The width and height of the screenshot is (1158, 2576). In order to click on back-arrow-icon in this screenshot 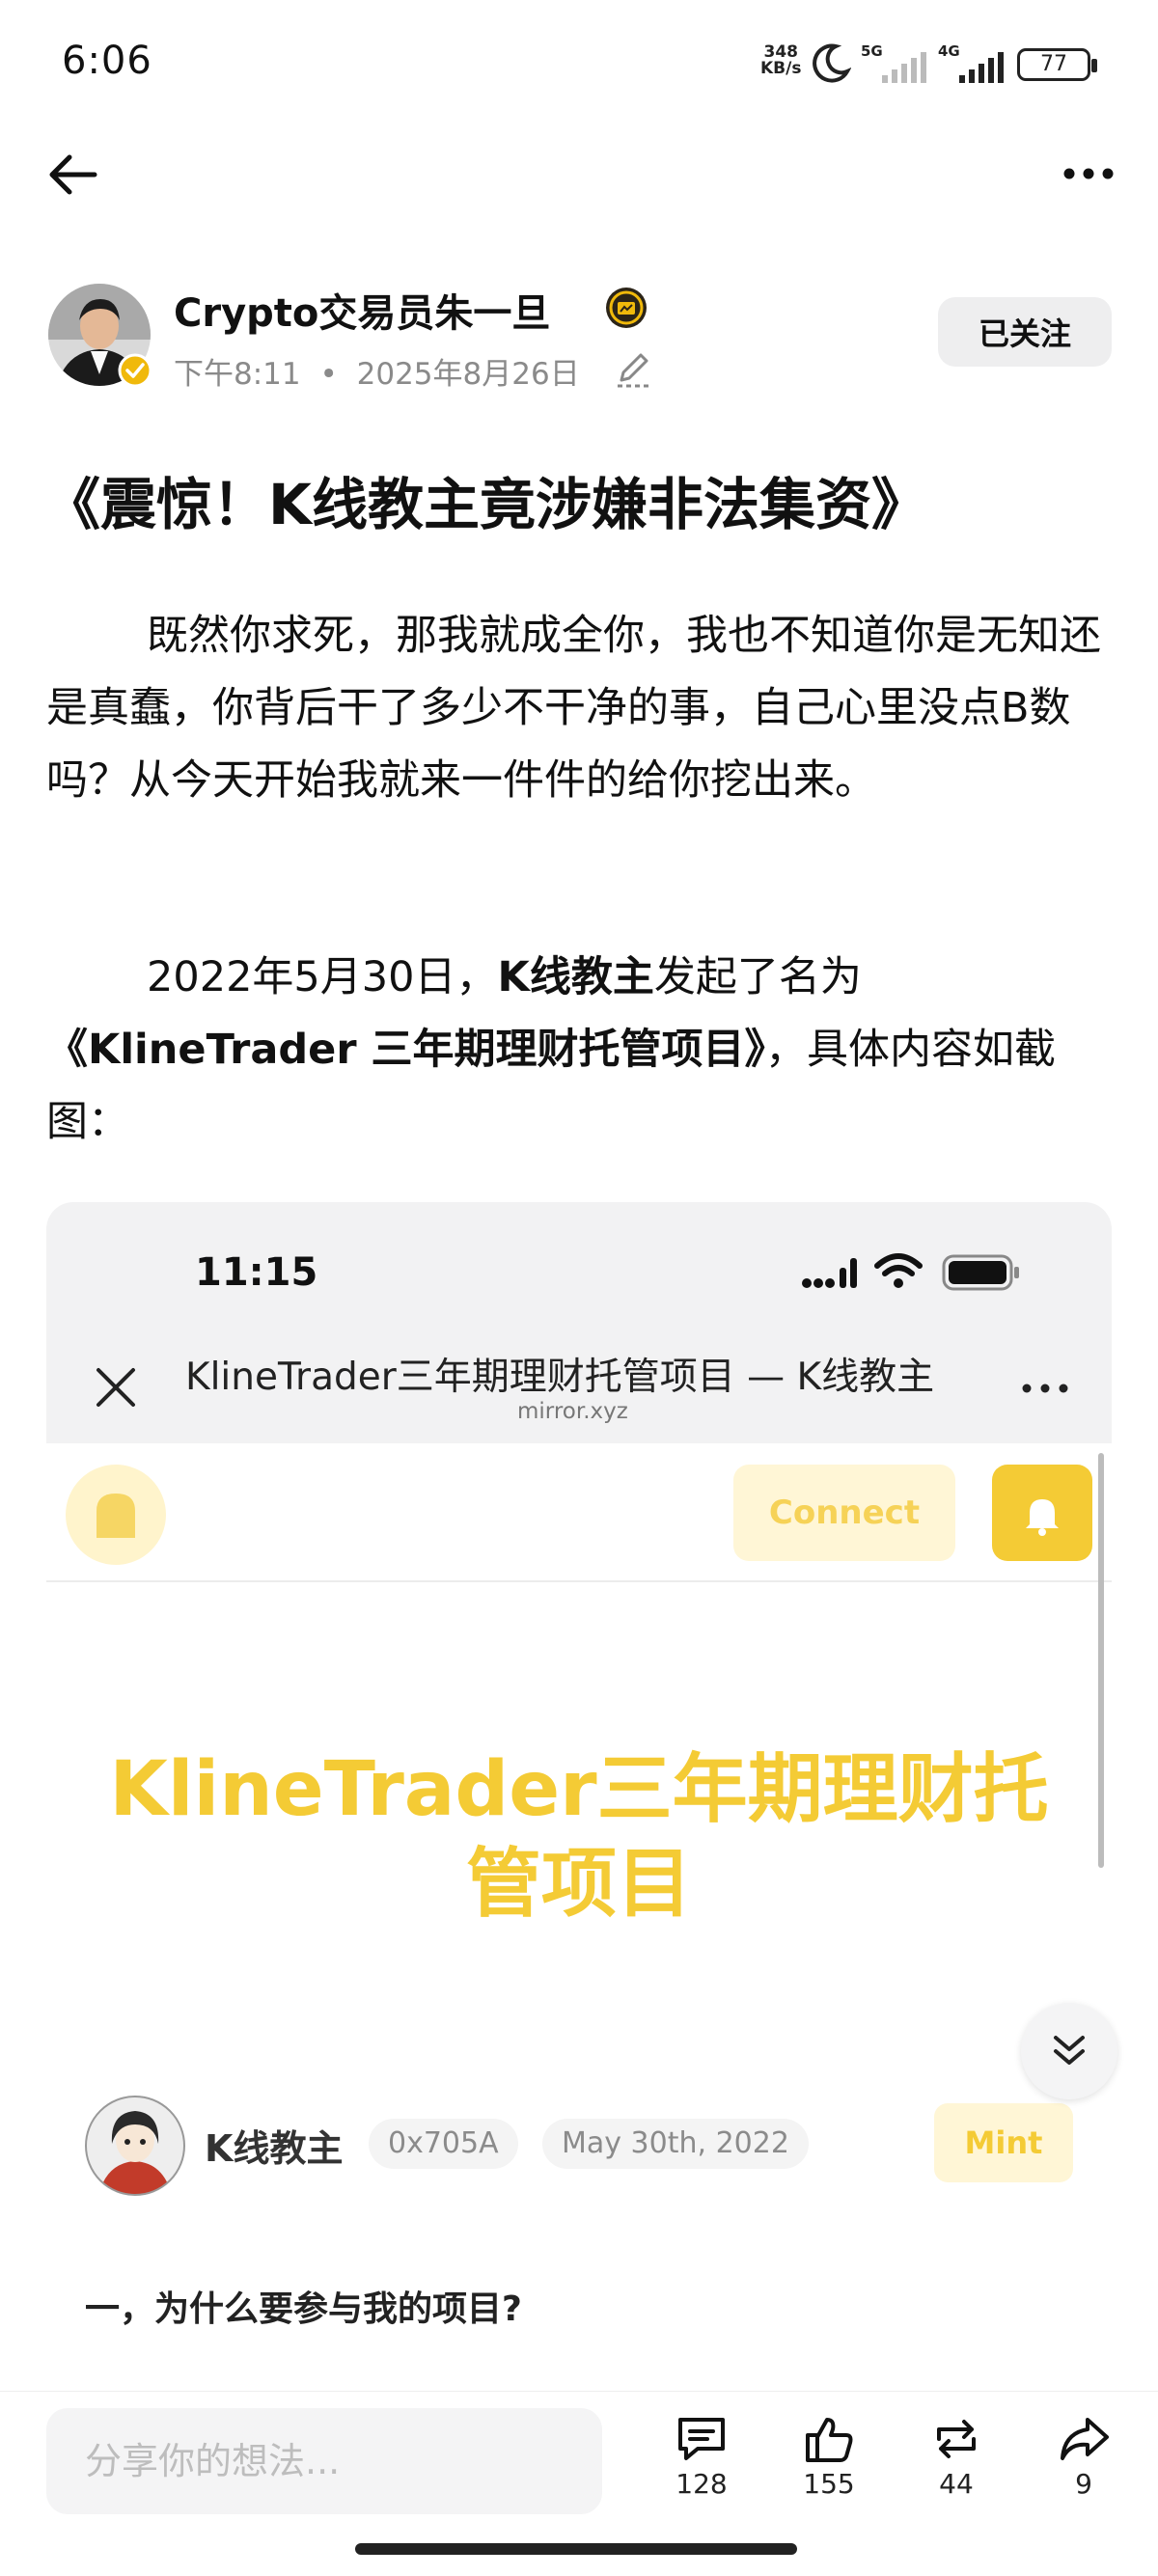, I will do `click(72, 174)`.